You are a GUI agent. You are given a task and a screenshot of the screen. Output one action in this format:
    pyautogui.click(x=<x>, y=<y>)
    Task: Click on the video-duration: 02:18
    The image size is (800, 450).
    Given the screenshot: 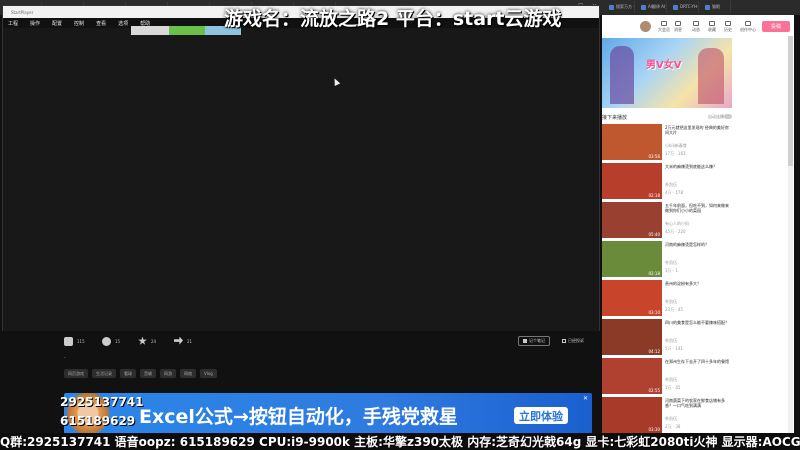 What is the action you would take?
    pyautogui.click(x=654, y=195)
    